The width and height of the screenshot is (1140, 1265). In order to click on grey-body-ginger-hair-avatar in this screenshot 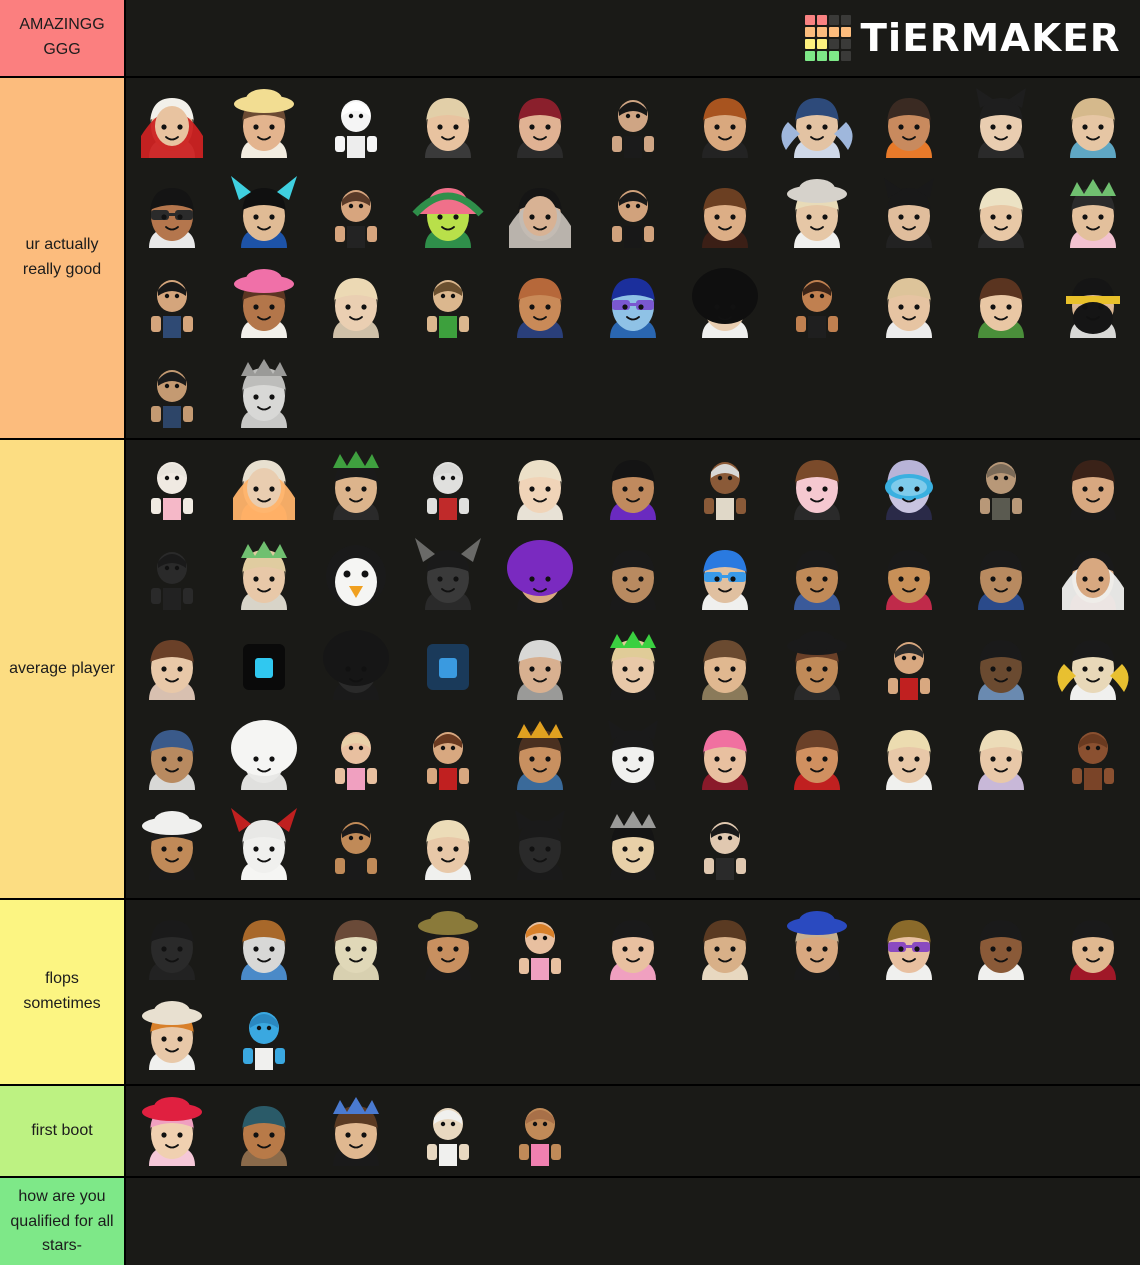, I will do `click(264, 945)`.